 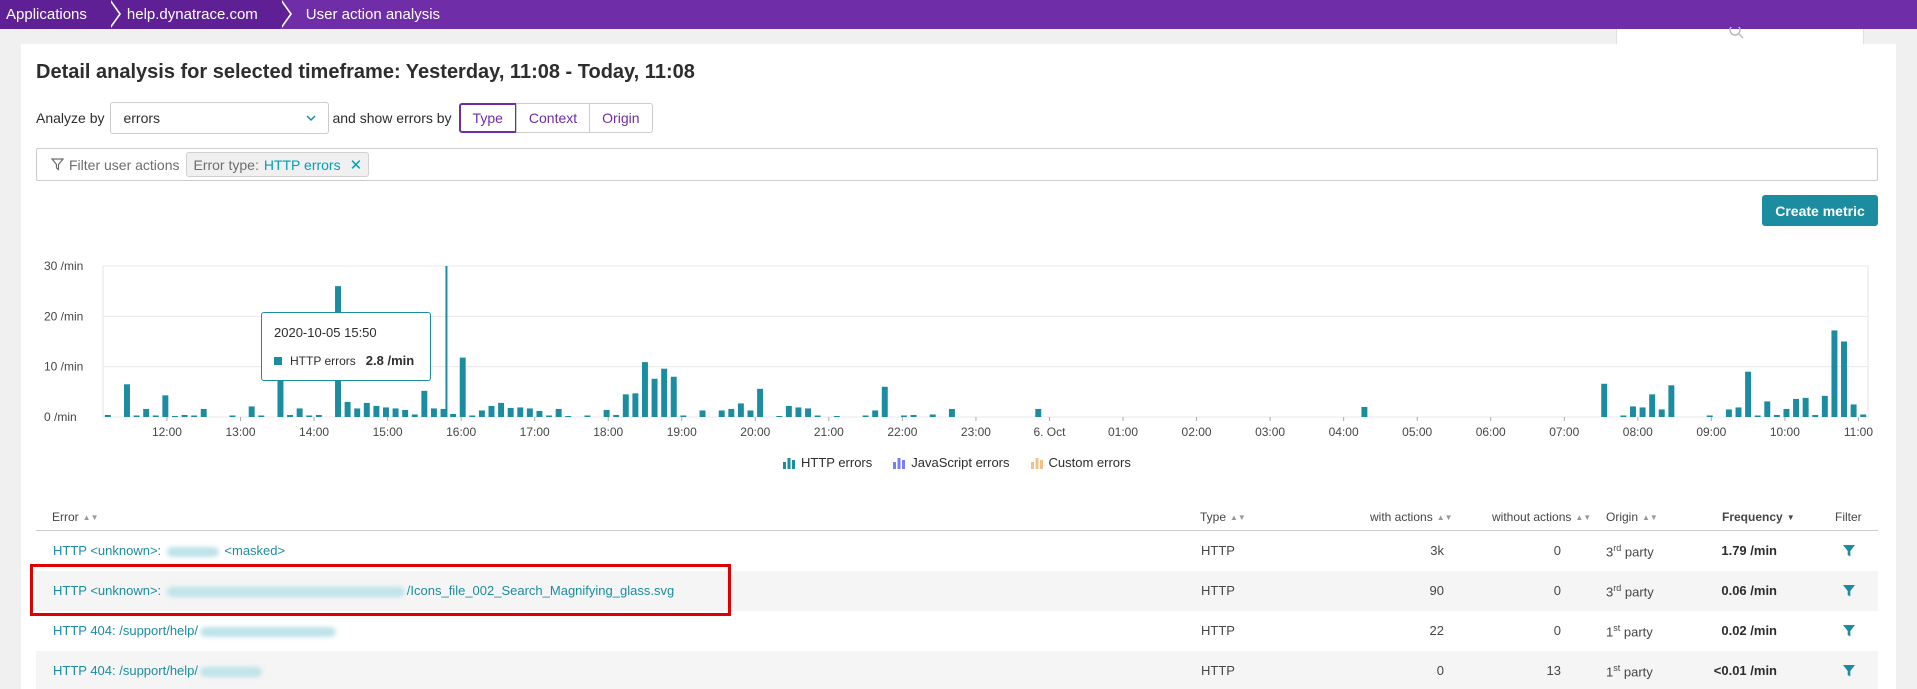 I want to click on analyze-by-value: errors, so click(x=142, y=118).